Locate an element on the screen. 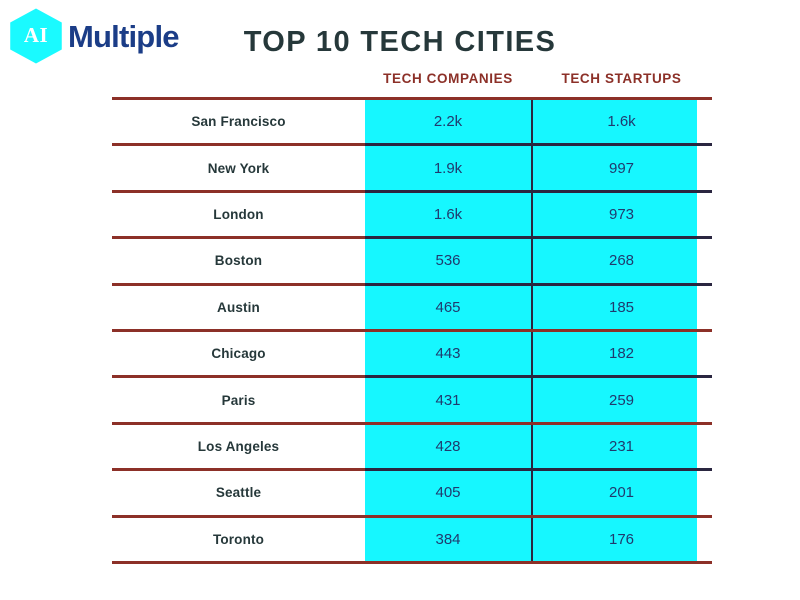  cell-tech-startups: 268 is located at coordinates (621, 261).